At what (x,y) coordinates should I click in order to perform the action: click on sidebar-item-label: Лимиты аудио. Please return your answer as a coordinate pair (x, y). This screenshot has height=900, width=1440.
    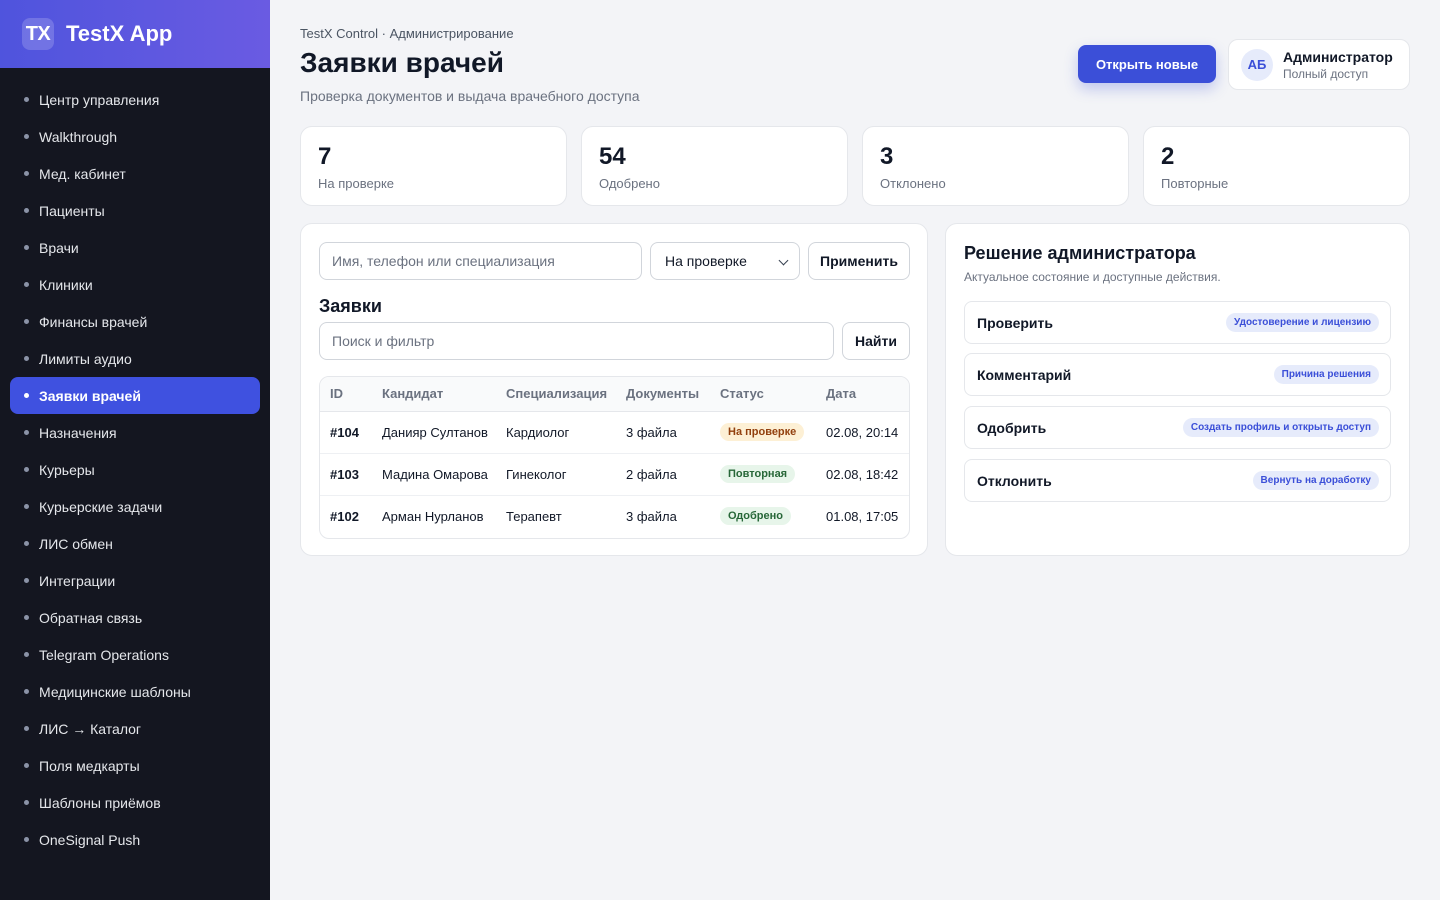
    Looking at the image, I should click on (85, 358).